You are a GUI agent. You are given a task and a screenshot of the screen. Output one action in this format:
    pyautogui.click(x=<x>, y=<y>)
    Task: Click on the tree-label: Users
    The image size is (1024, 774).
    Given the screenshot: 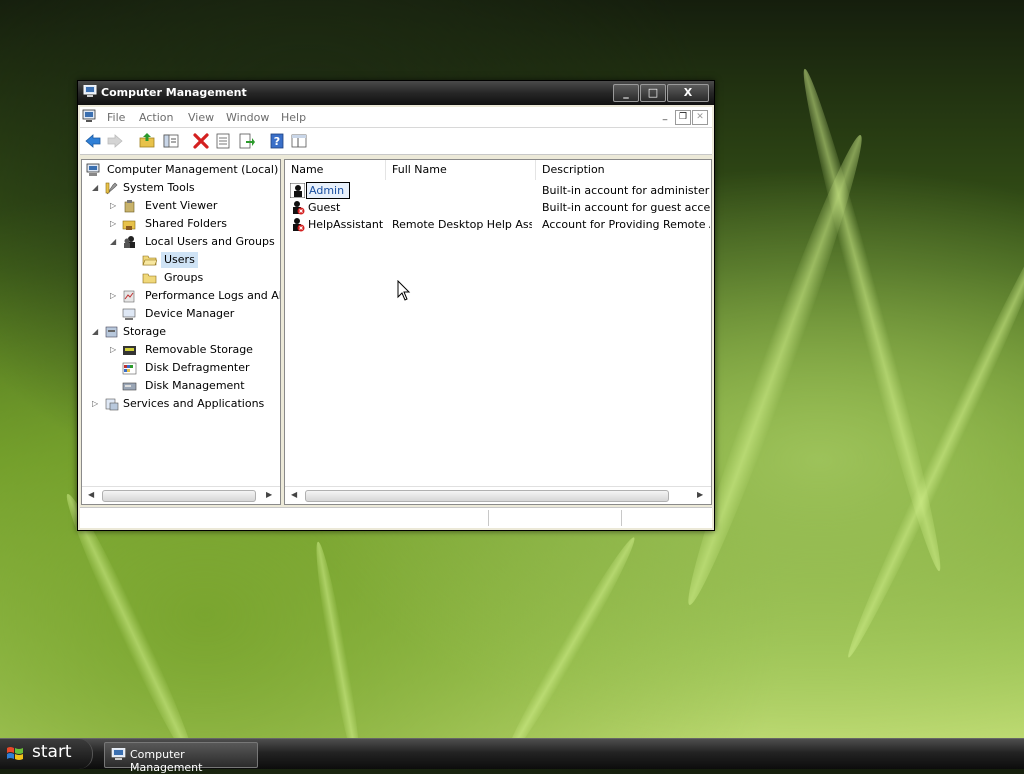 What is the action you would take?
    pyautogui.click(x=179, y=260)
    